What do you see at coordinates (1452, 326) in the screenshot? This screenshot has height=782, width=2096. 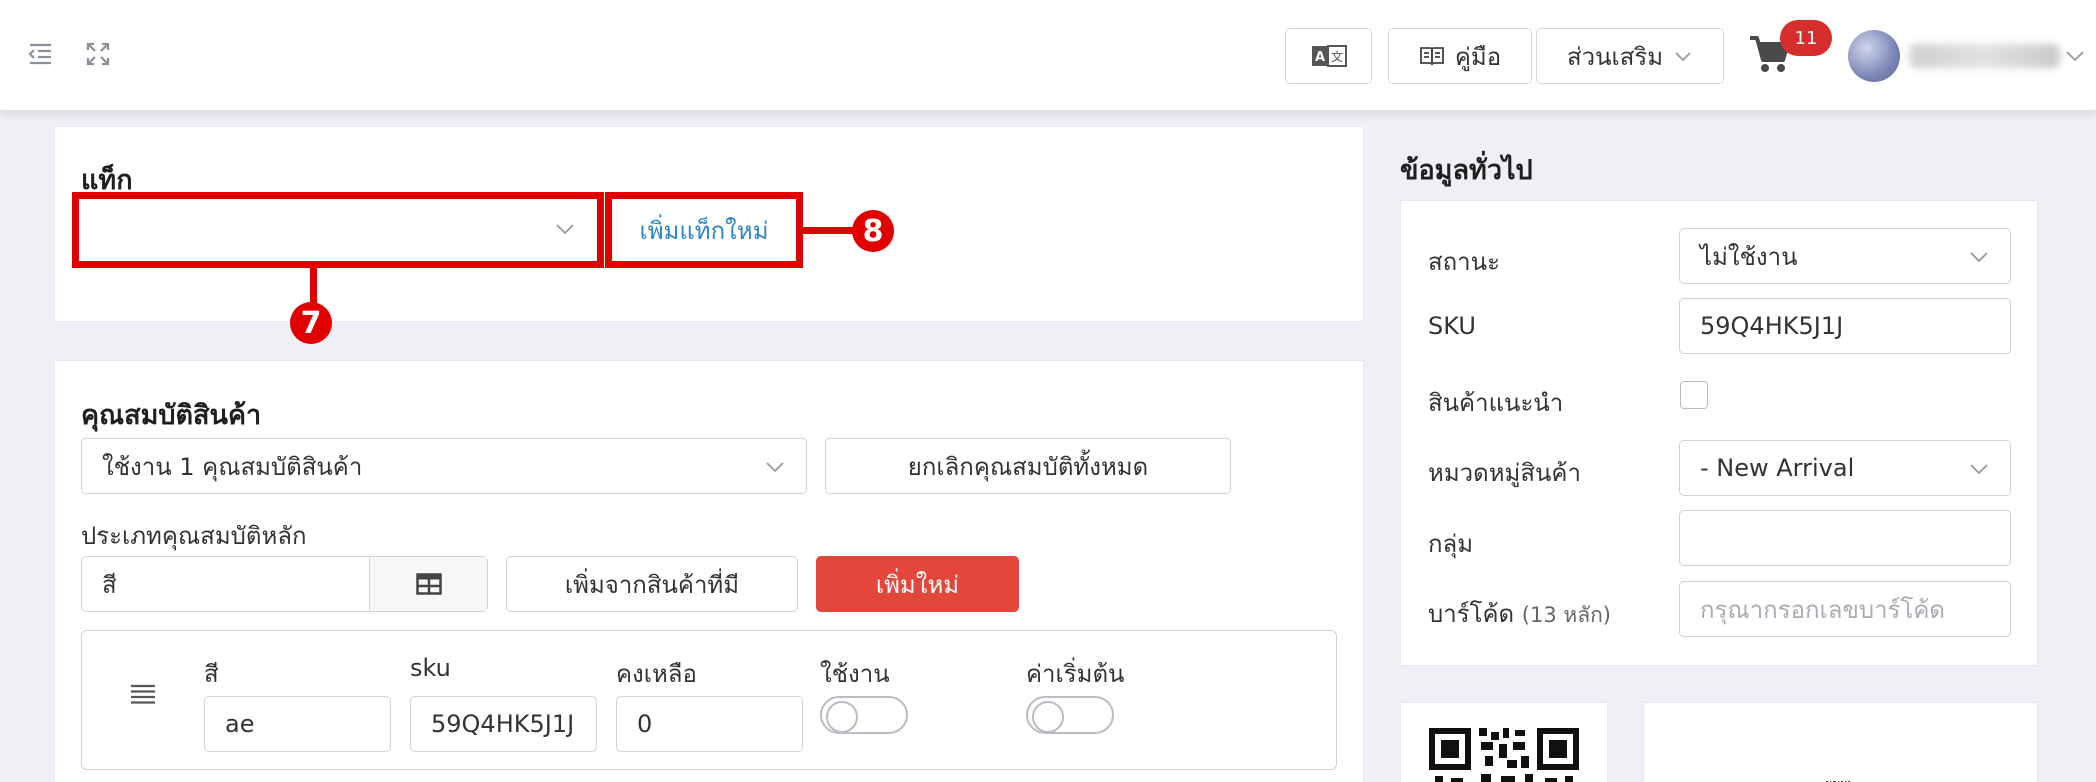 I see `sku-label: SKU` at bounding box center [1452, 326].